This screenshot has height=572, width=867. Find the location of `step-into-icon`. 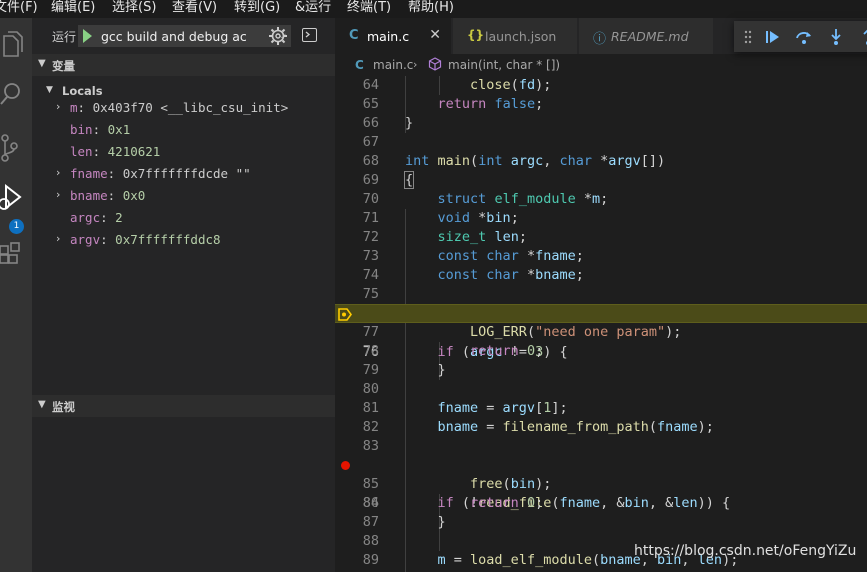

step-into-icon is located at coordinates (836, 37).